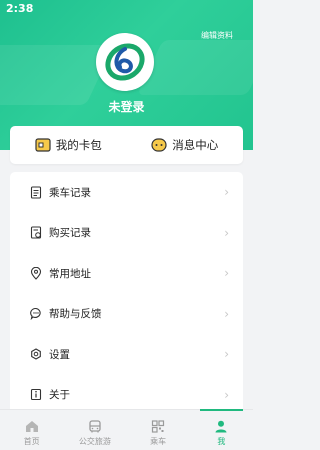 The height and width of the screenshot is (450, 320). I want to click on card-wallet-button: 我的卡包, so click(68, 145).